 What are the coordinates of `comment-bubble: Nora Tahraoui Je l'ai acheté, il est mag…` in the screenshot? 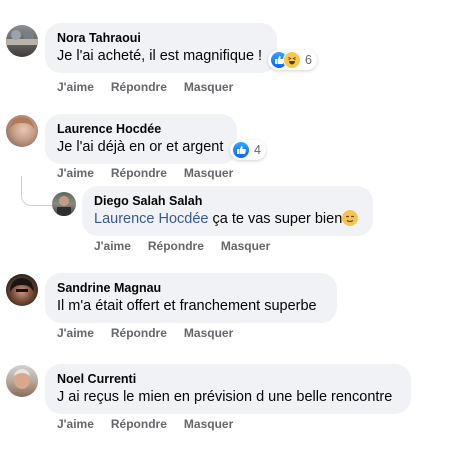 It's located at (161, 48).